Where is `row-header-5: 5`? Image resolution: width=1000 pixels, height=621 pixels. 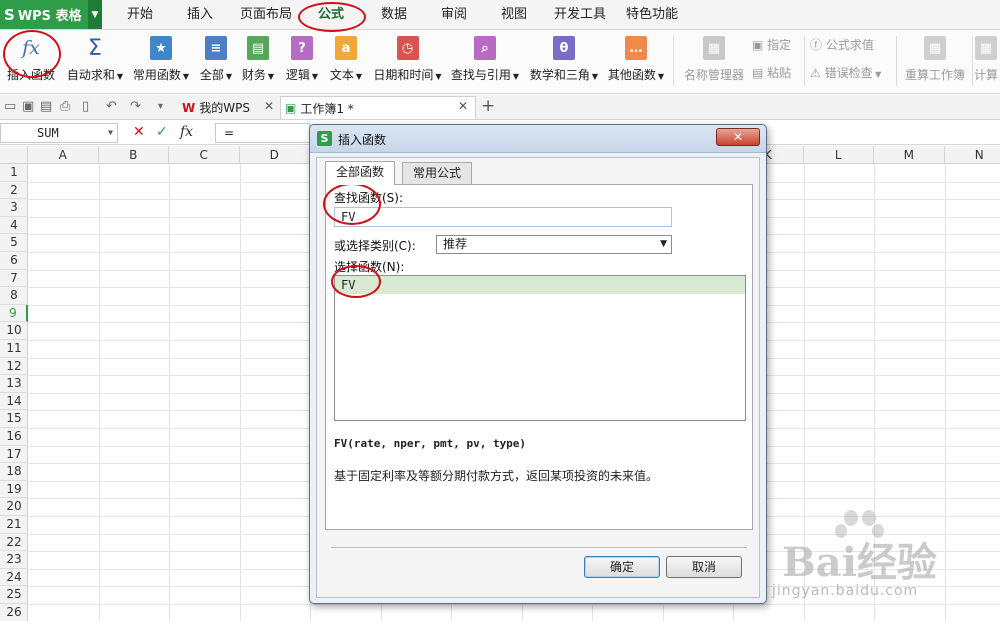
row-header-5: 5 is located at coordinates (14, 243).